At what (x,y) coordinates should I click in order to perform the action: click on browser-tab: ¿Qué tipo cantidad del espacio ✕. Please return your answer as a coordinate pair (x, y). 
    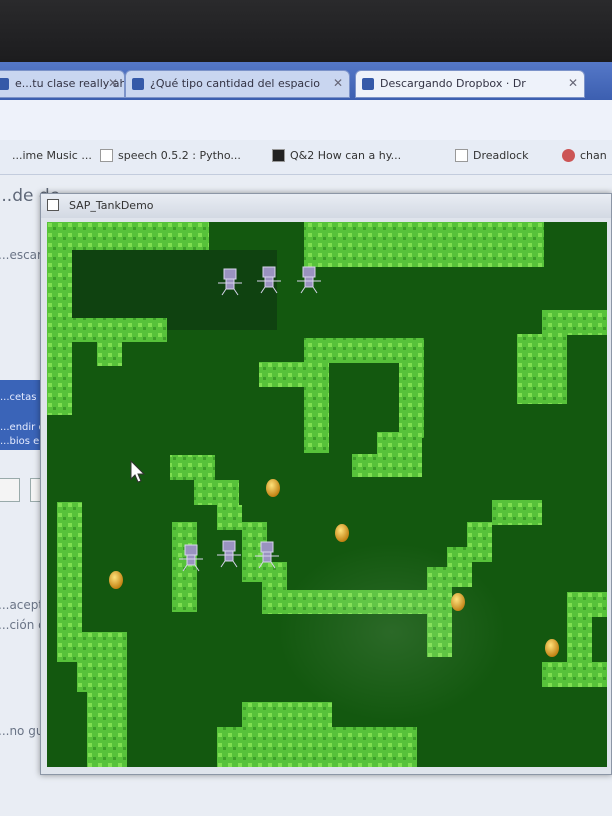
    Looking at the image, I should click on (237, 84).